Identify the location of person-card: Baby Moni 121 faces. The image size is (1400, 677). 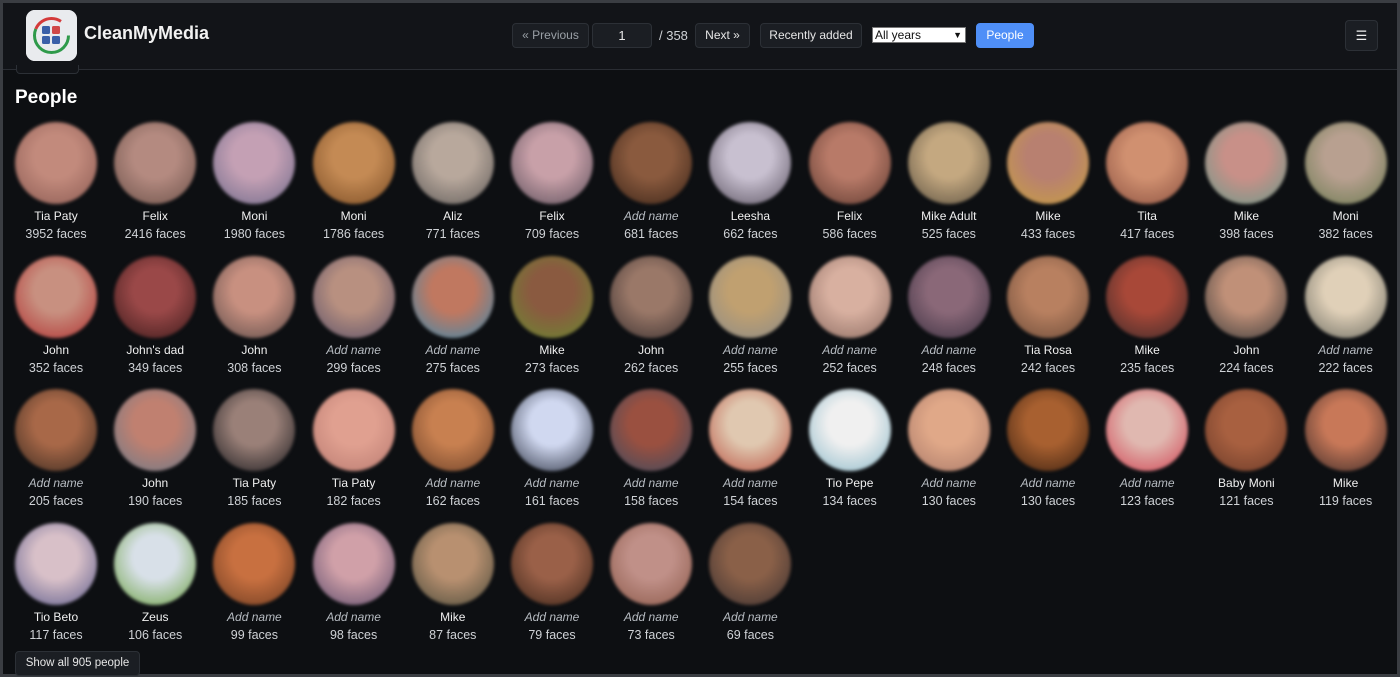
(1246, 448).